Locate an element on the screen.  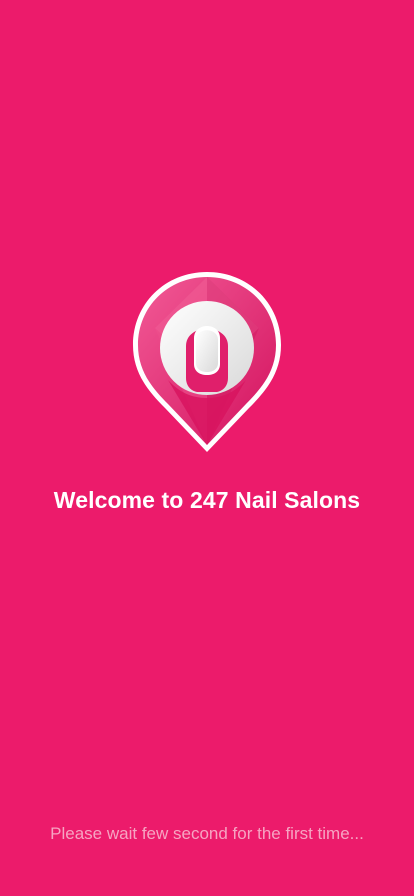
app-logo is located at coordinates (207, 363).